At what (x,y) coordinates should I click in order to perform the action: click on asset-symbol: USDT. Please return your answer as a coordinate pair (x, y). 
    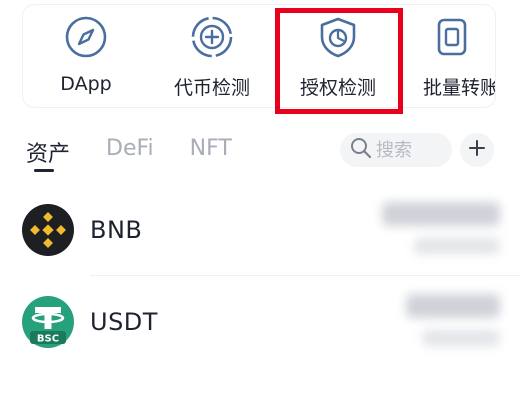
    Looking at the image, I should click on (124, 322).